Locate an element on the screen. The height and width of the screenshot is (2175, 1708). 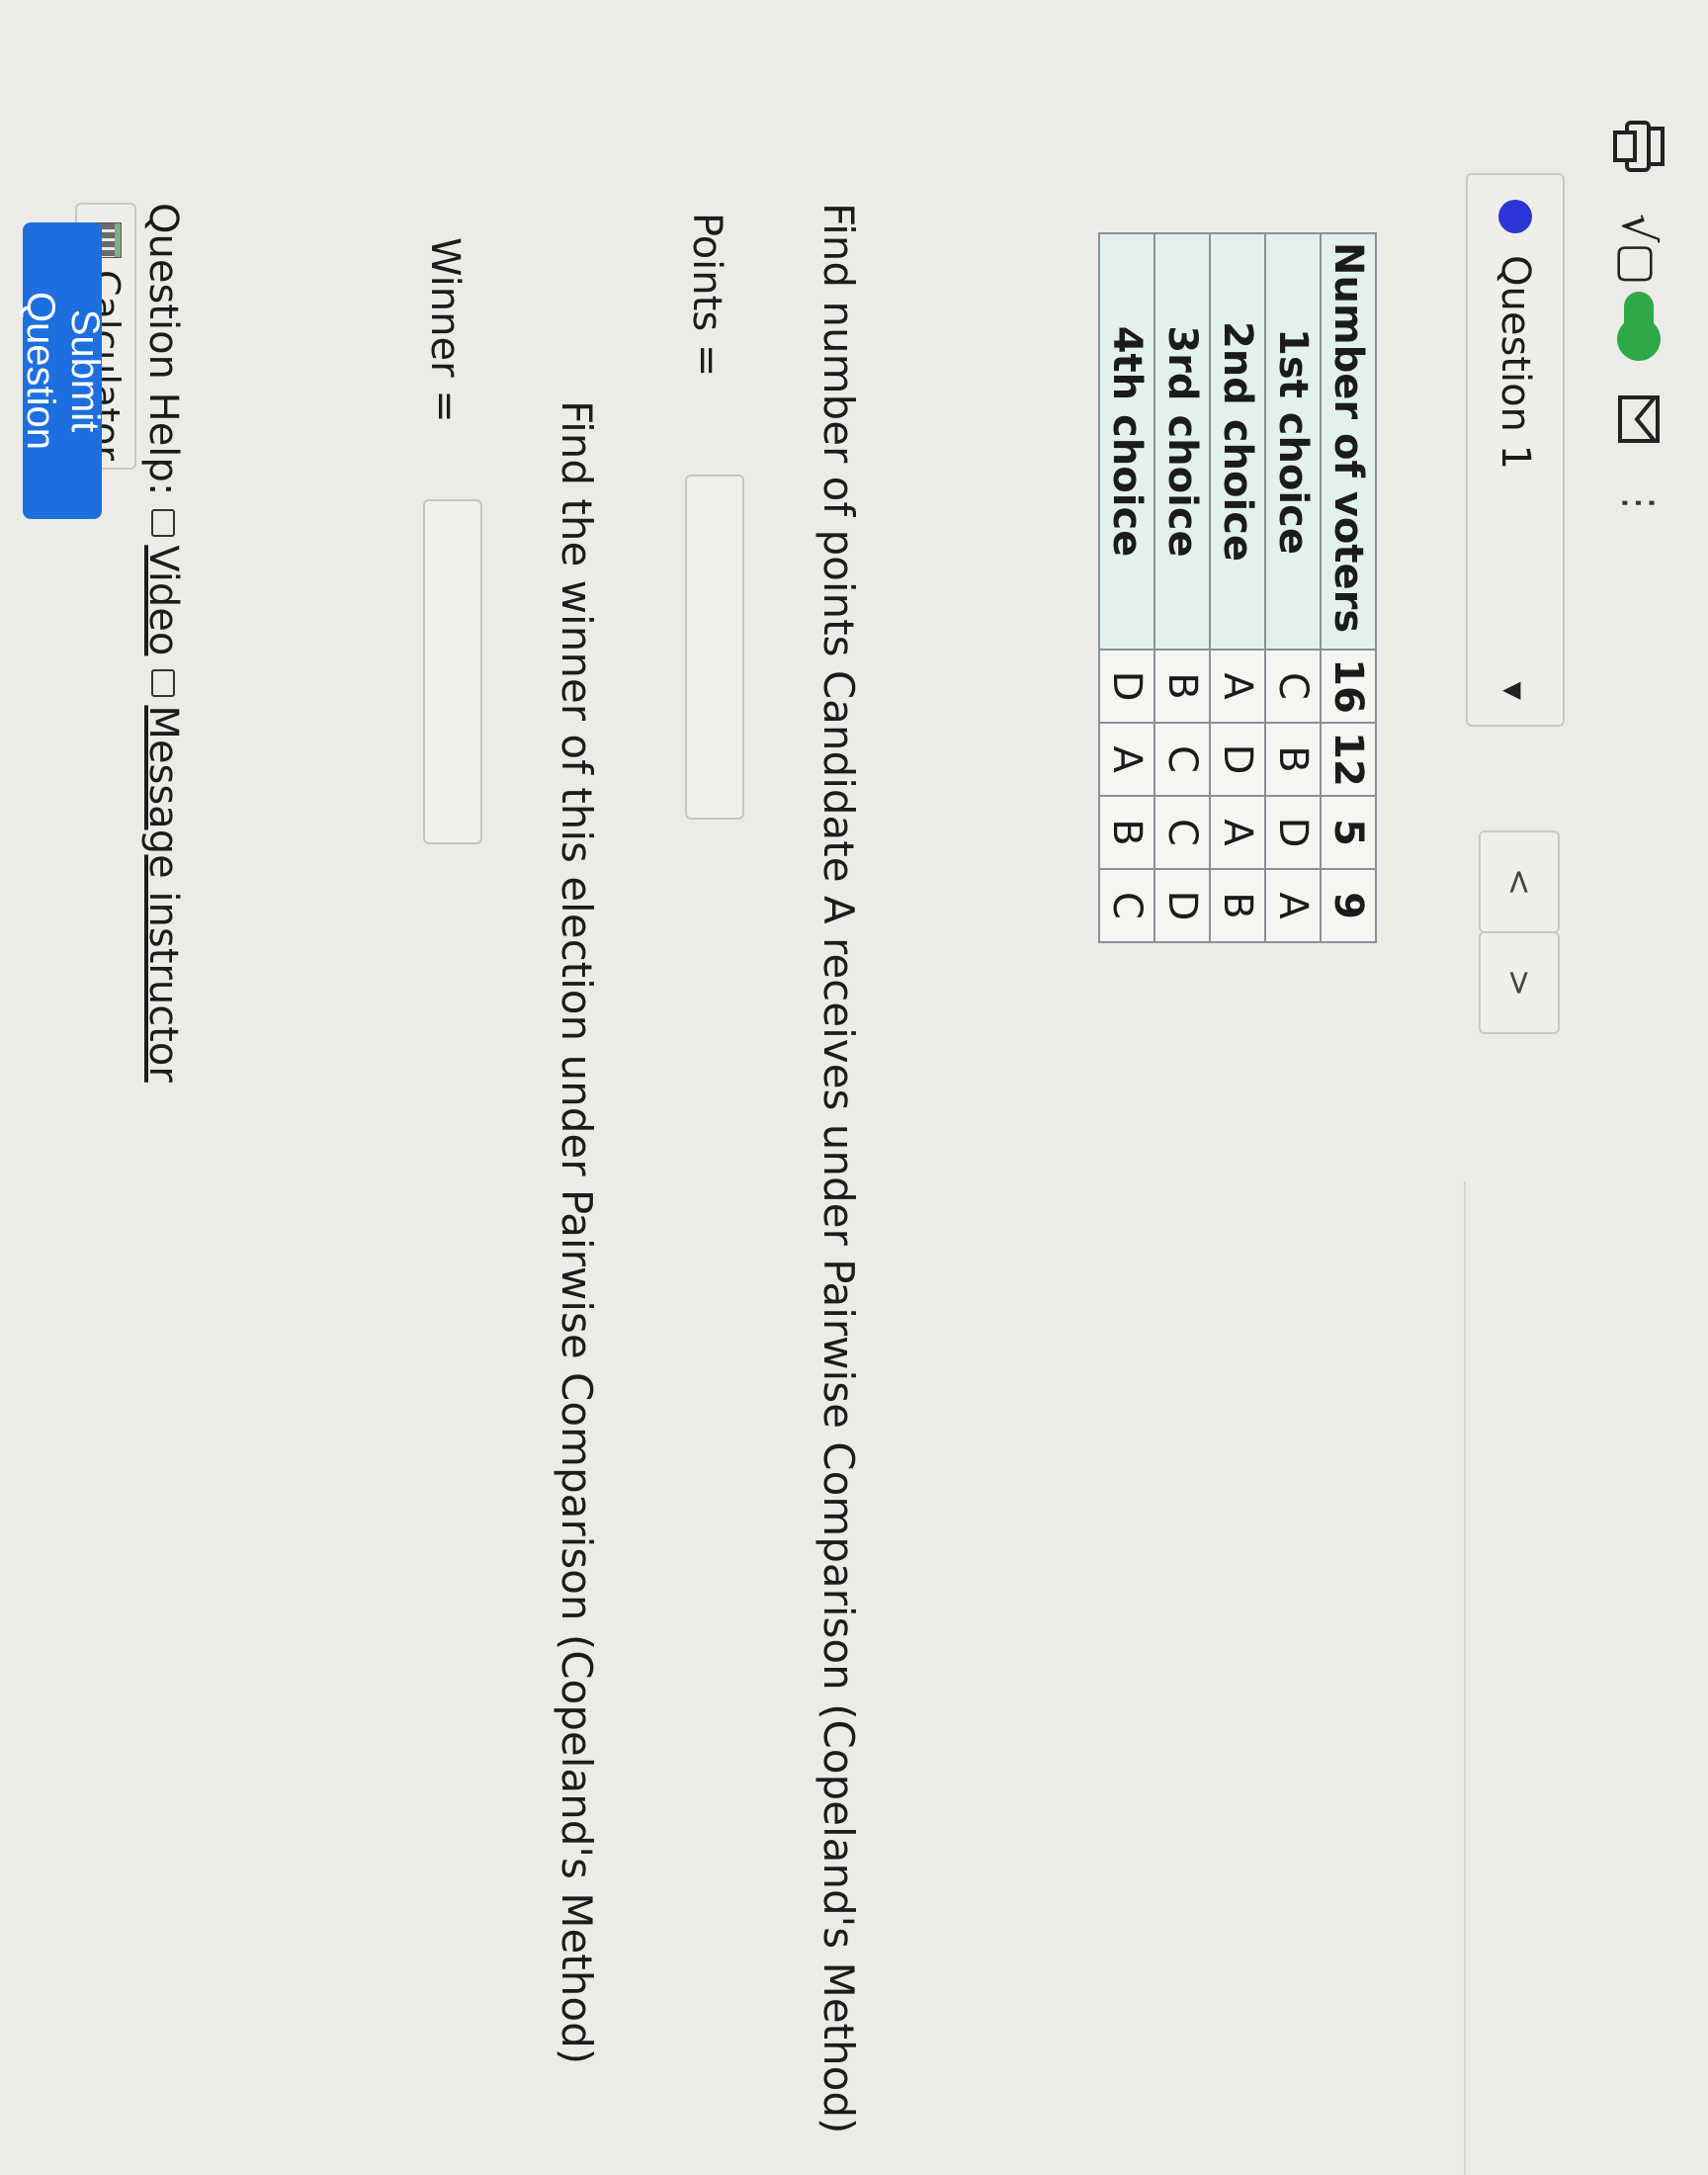
toggle-icon is located at coordinates (1639, 323).